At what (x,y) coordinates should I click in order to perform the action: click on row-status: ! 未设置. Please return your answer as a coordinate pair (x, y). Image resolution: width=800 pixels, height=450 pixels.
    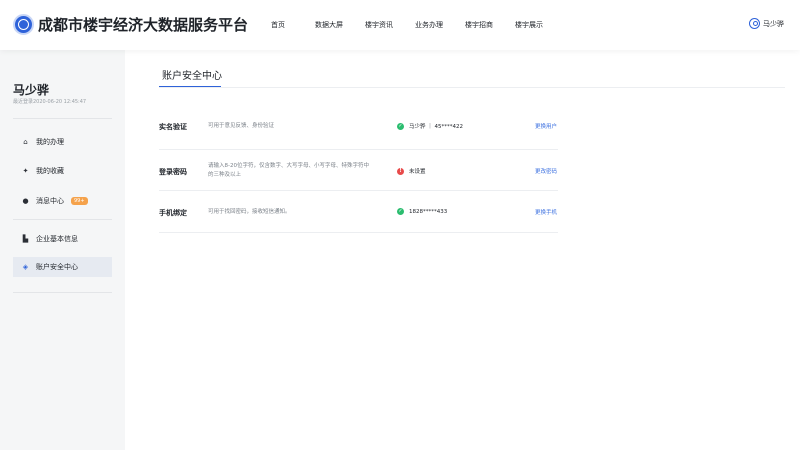
    Looking at the image, I should click on (411, 171).